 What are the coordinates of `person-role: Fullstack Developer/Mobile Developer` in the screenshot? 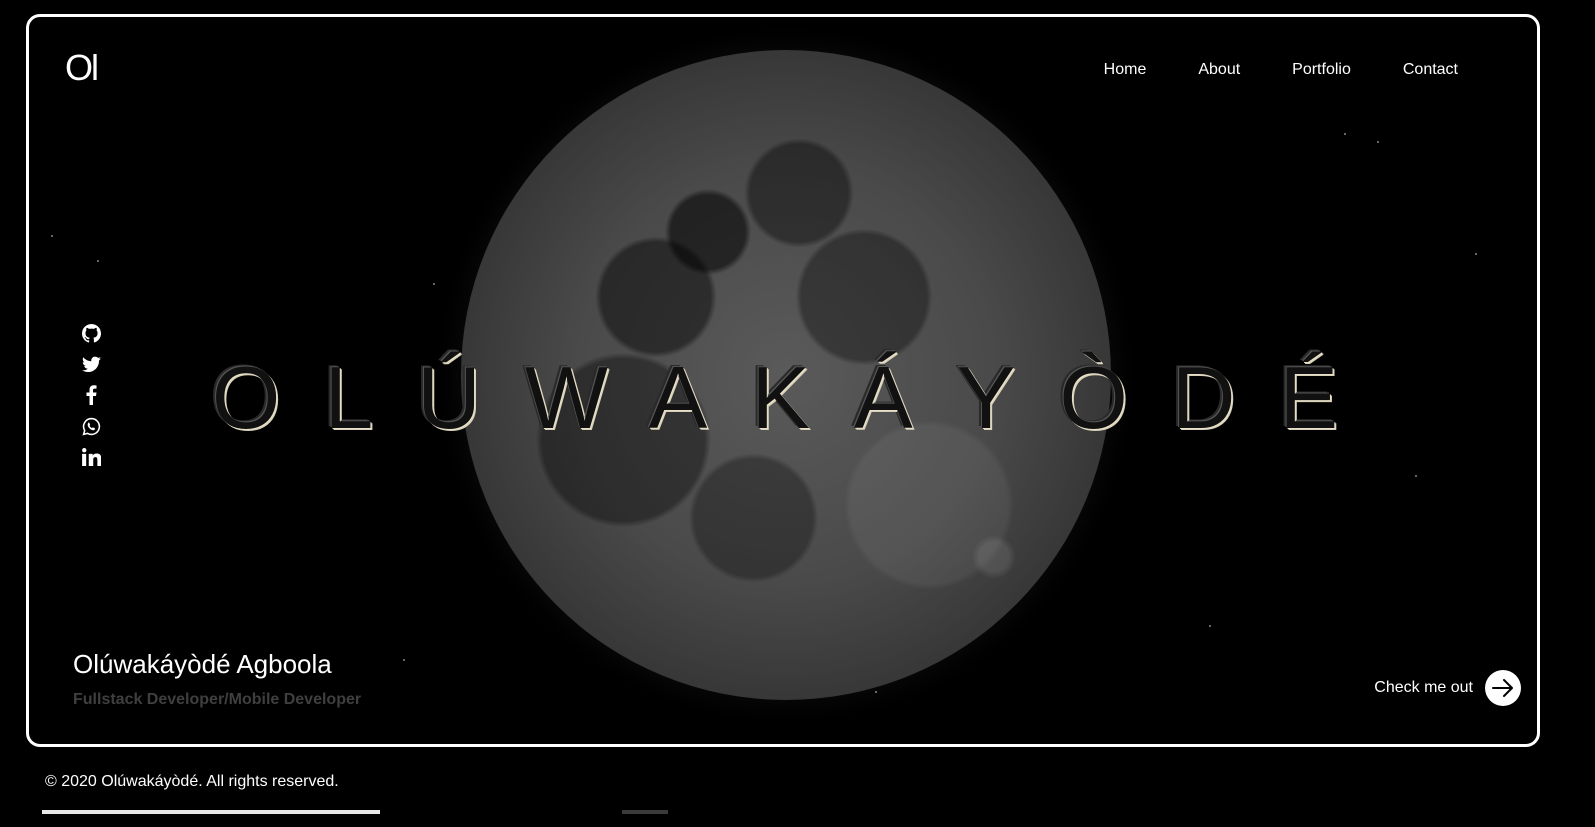 It's located at (217, 699).